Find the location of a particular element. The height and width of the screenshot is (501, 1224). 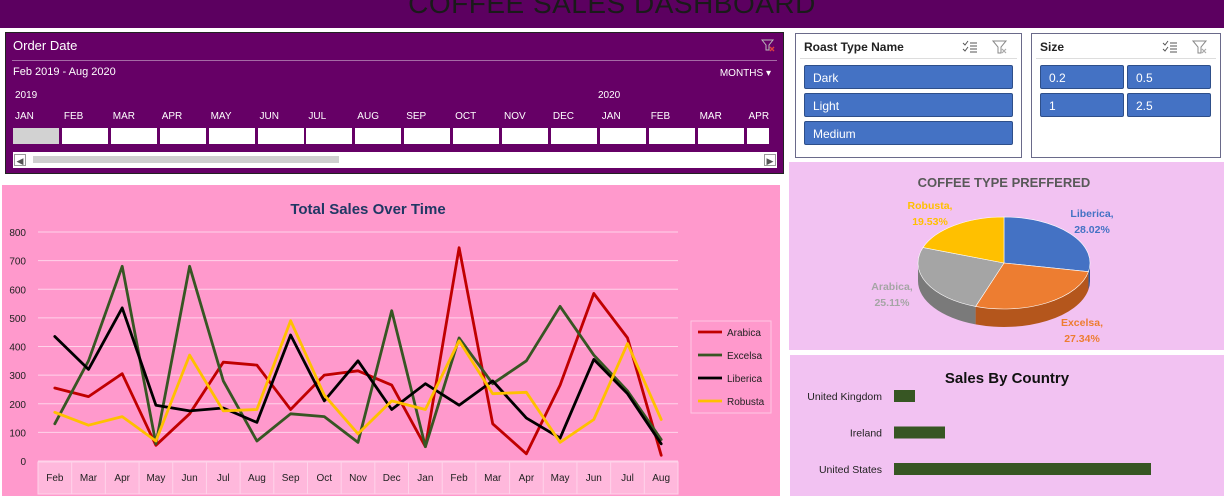

x-tick-label: Jul is located at coordinates (223, 478).